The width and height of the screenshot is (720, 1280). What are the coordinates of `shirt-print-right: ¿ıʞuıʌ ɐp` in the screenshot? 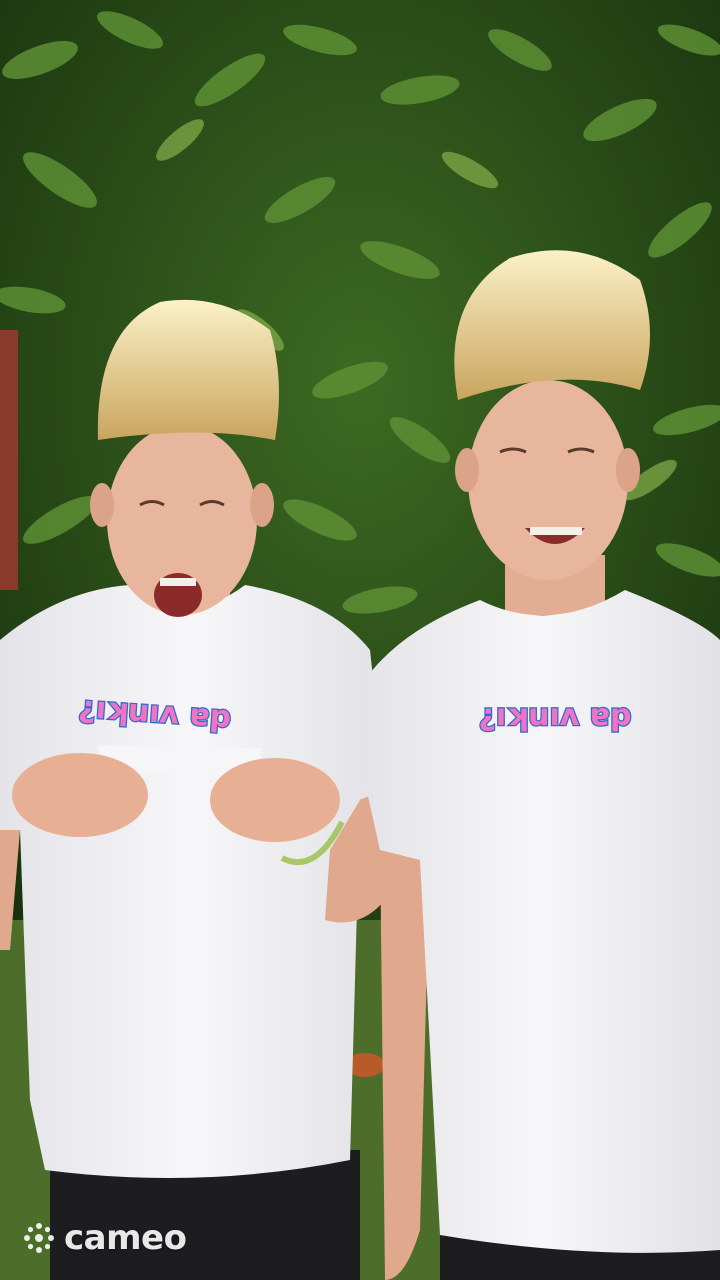 It's located at (554, 715).